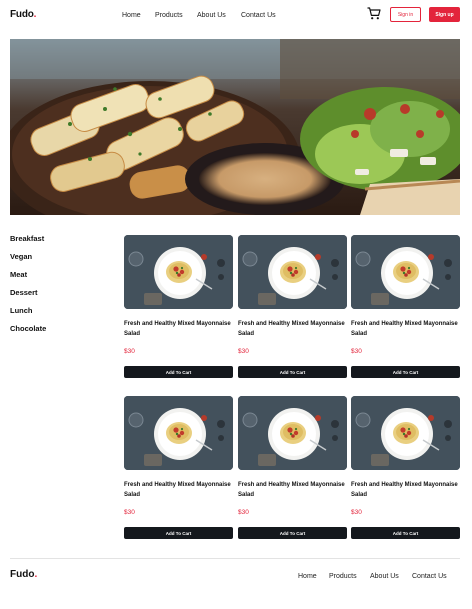  Describe the element at coordinates (169, 15) in the screenshot. I see `nav-products: Products` at that location.